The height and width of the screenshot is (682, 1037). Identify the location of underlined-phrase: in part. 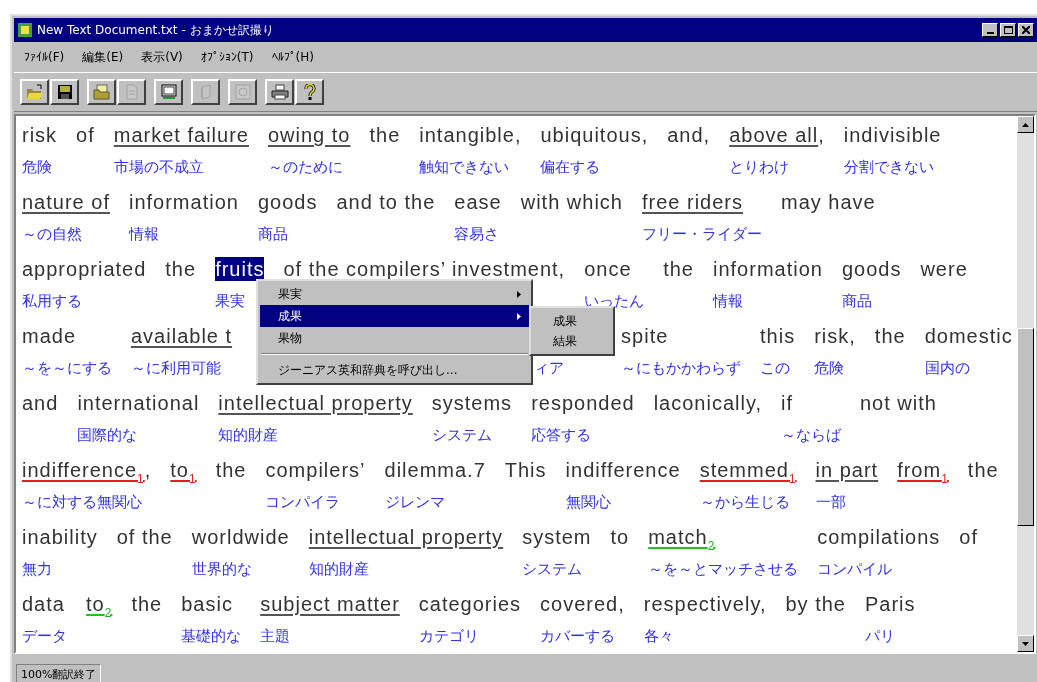
(847, 470).